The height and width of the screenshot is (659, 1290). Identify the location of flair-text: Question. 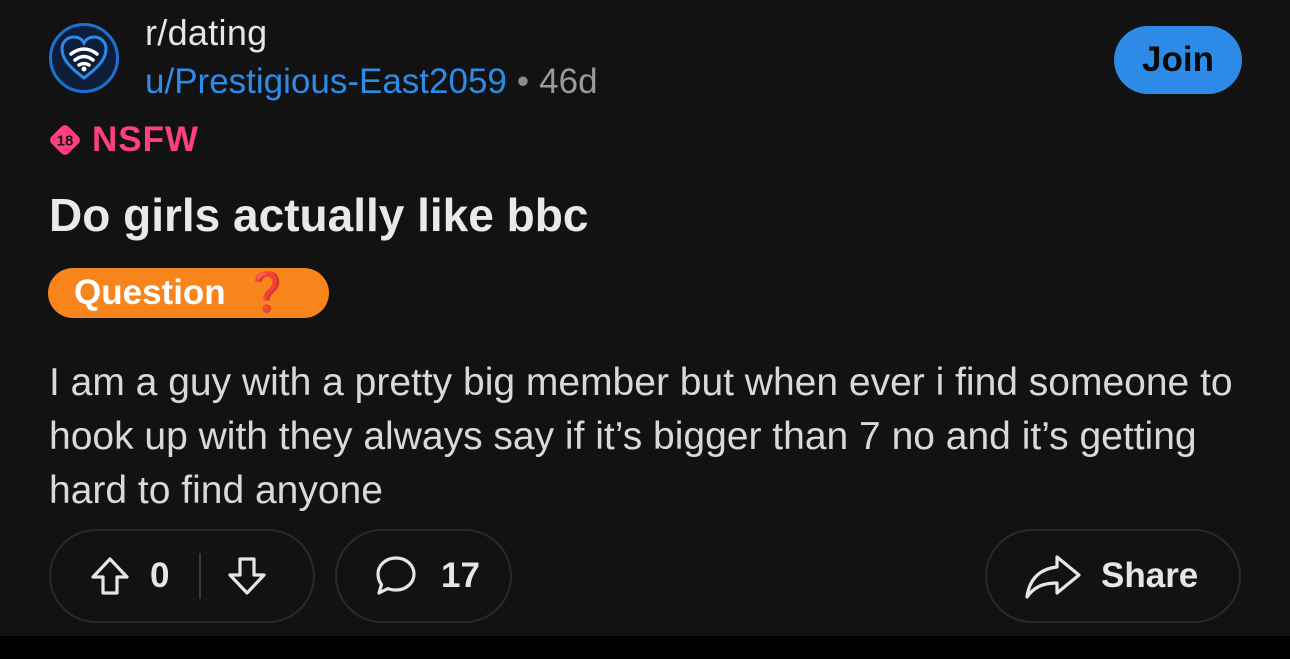
(150, 292).